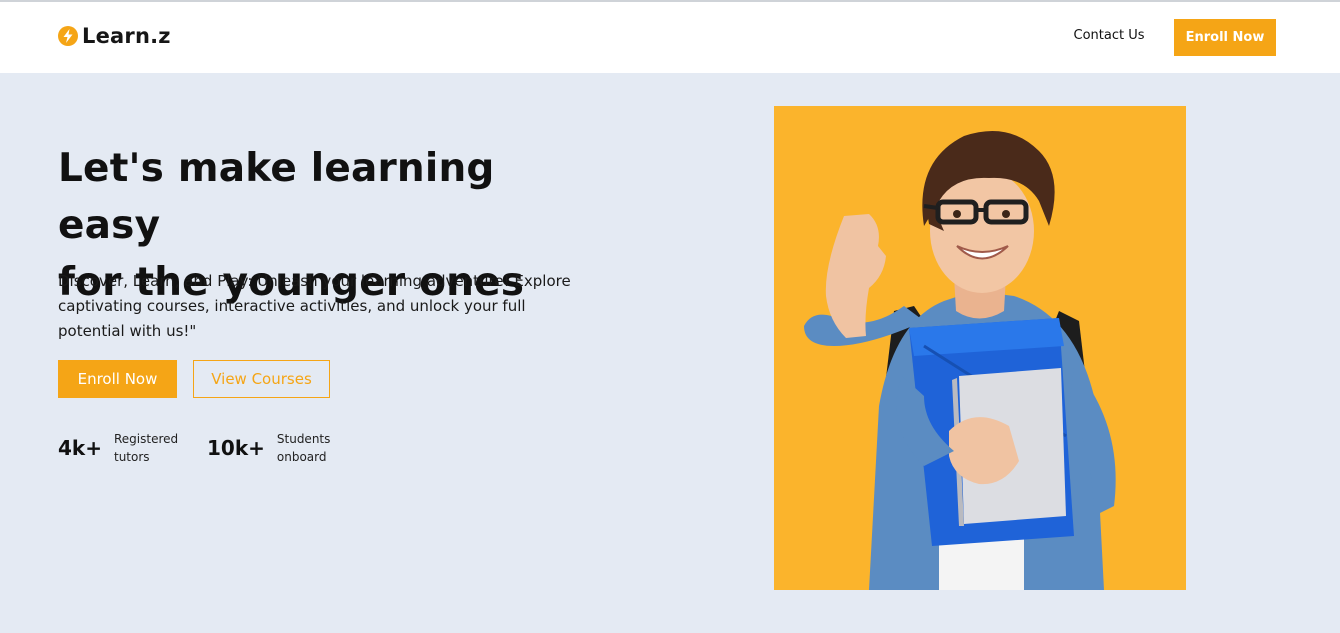 The width and height of the screenshot is (1340, 633). I want to click on stat-tutors: 4k+ Registered tutors, so click(126, 448).